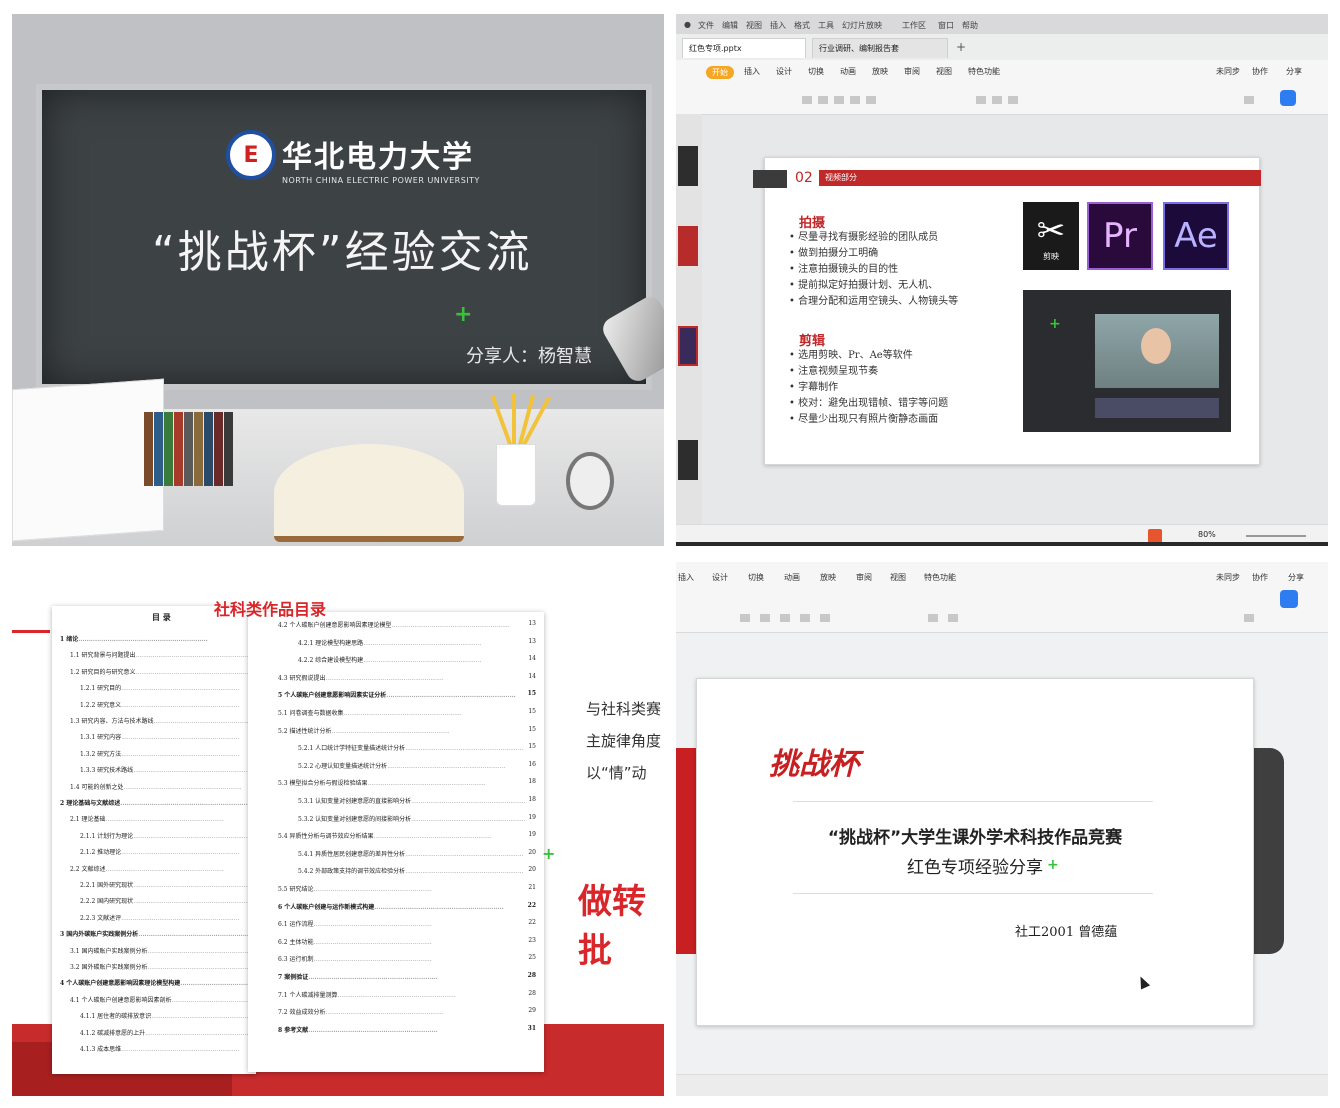 The width and height of the screenshot is (1340, 1108). Describe the element at coordinates (914, 25) in the screenshot. I see `menubar-item: 工作区` at that location.